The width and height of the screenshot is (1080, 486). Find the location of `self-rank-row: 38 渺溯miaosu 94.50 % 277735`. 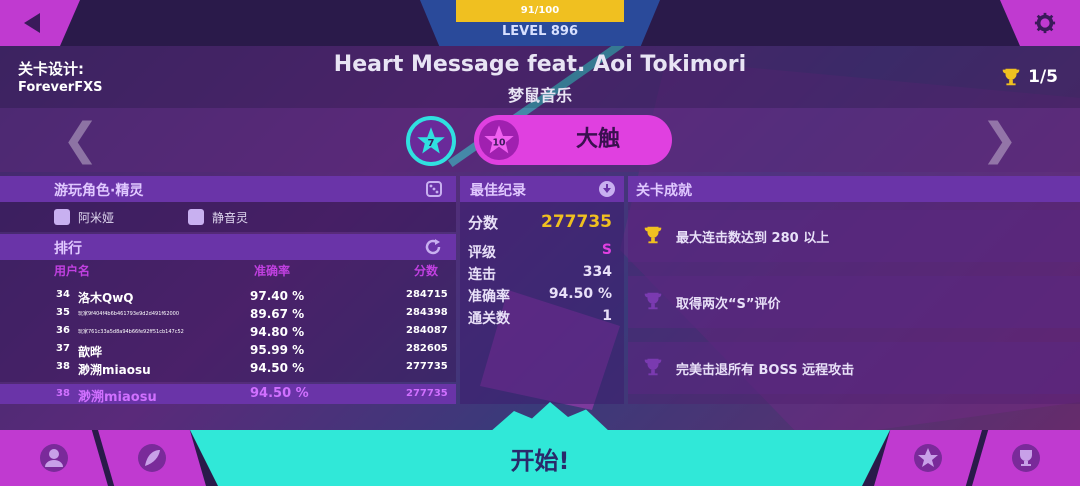

self-rank-row: 38 渺溯miaosu 94.50 % 277735 is located at coordinates (228, 394).